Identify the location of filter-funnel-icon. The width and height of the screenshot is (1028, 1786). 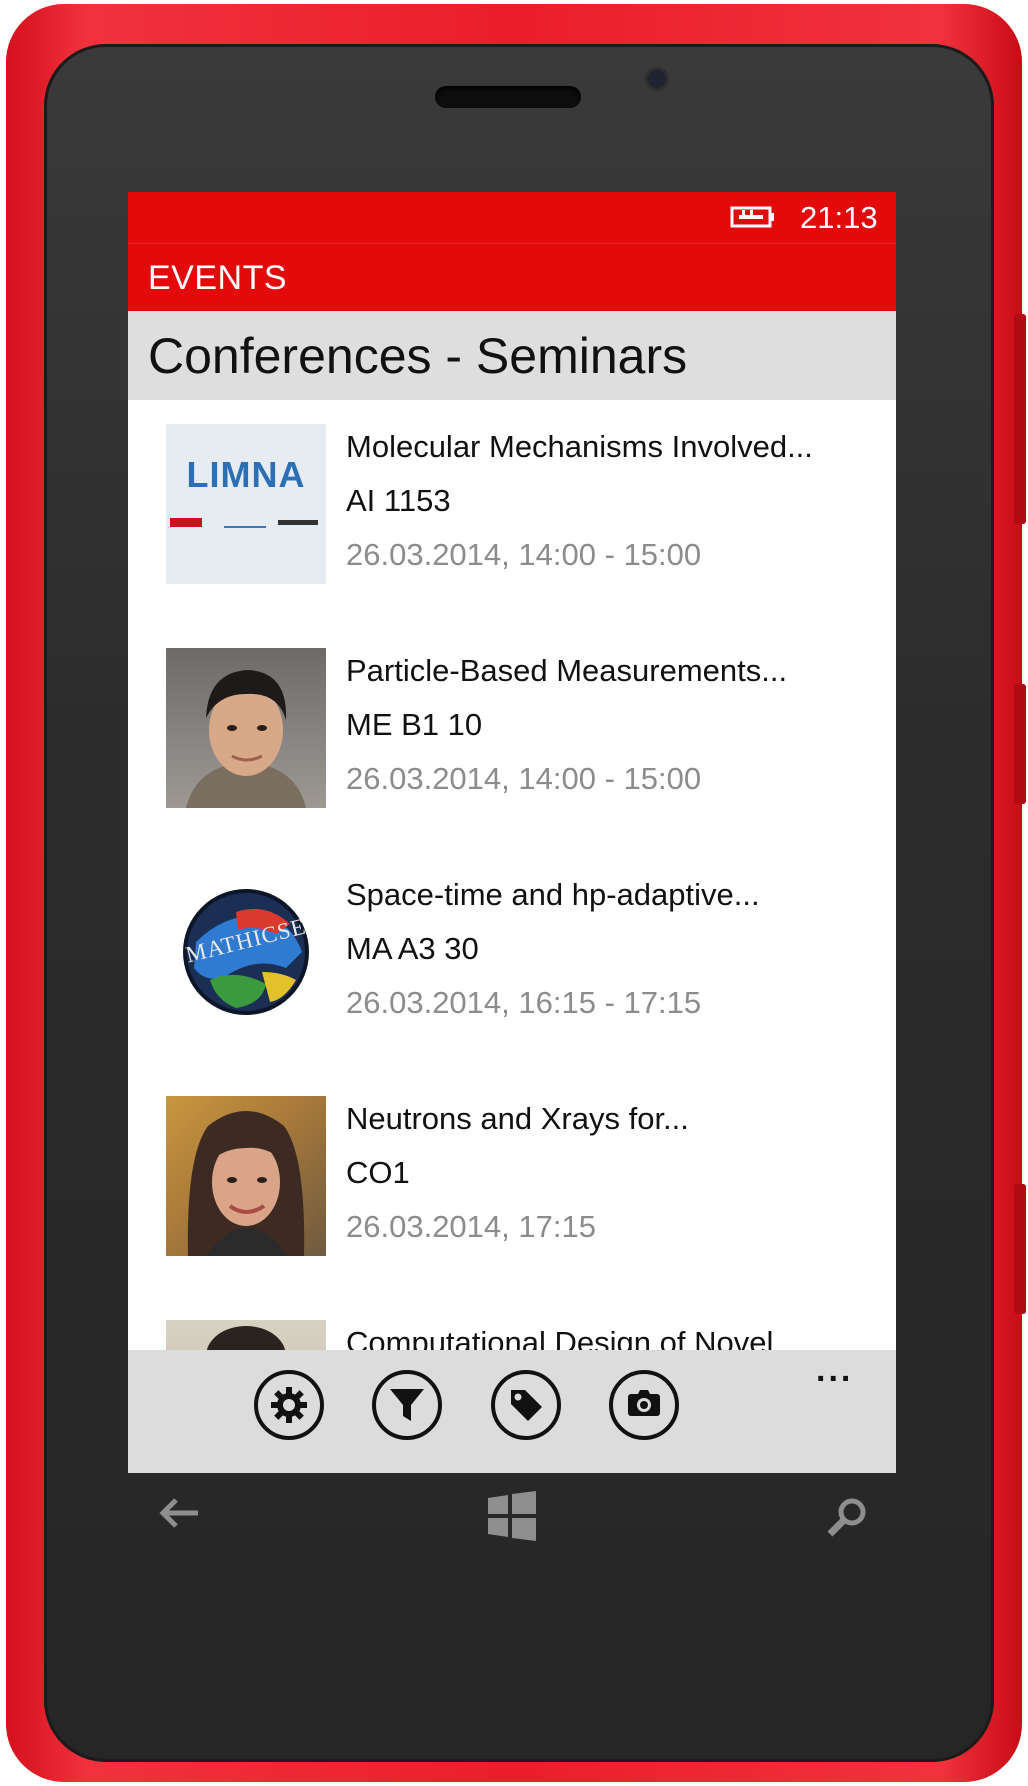
(407, 1405).